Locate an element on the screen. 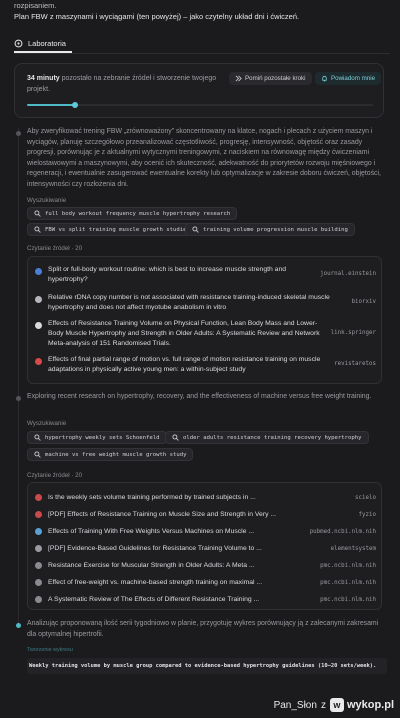 Image resolution: width=400 pixels, height=718 pixels. divider is located at coordinates (202, 53).